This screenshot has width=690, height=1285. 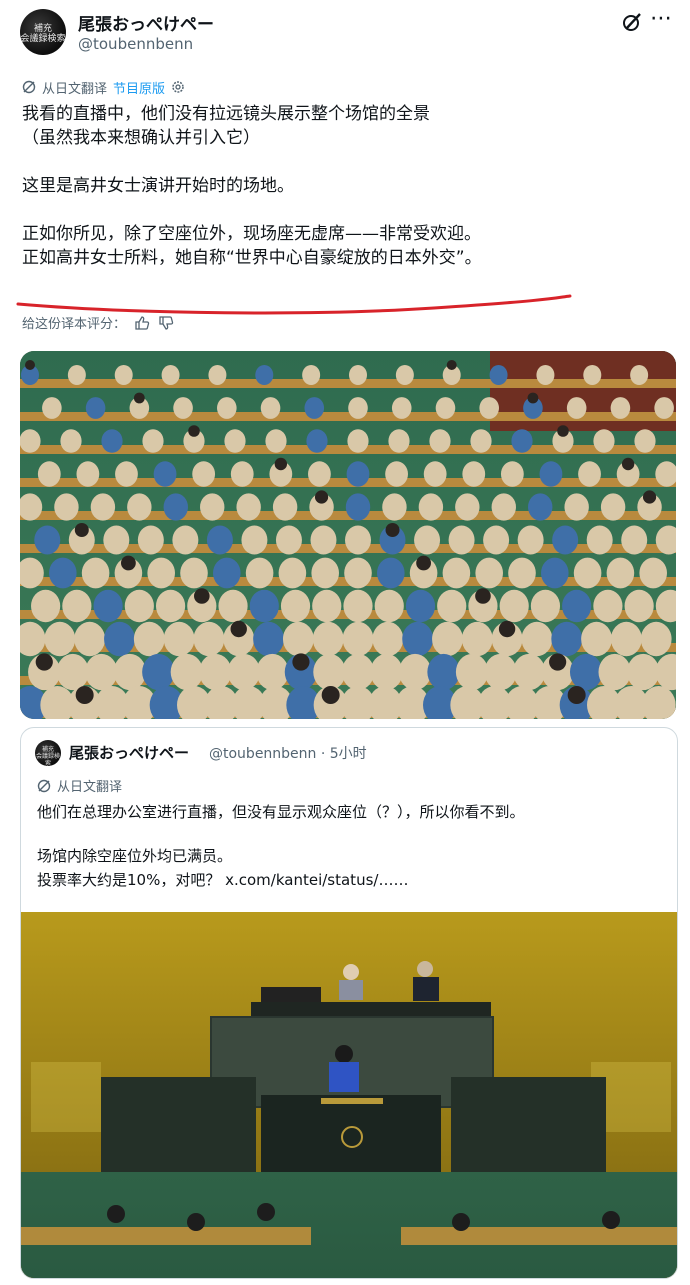 I want to click on translation-label: 从日文翻译, so click(x=75, y=89).